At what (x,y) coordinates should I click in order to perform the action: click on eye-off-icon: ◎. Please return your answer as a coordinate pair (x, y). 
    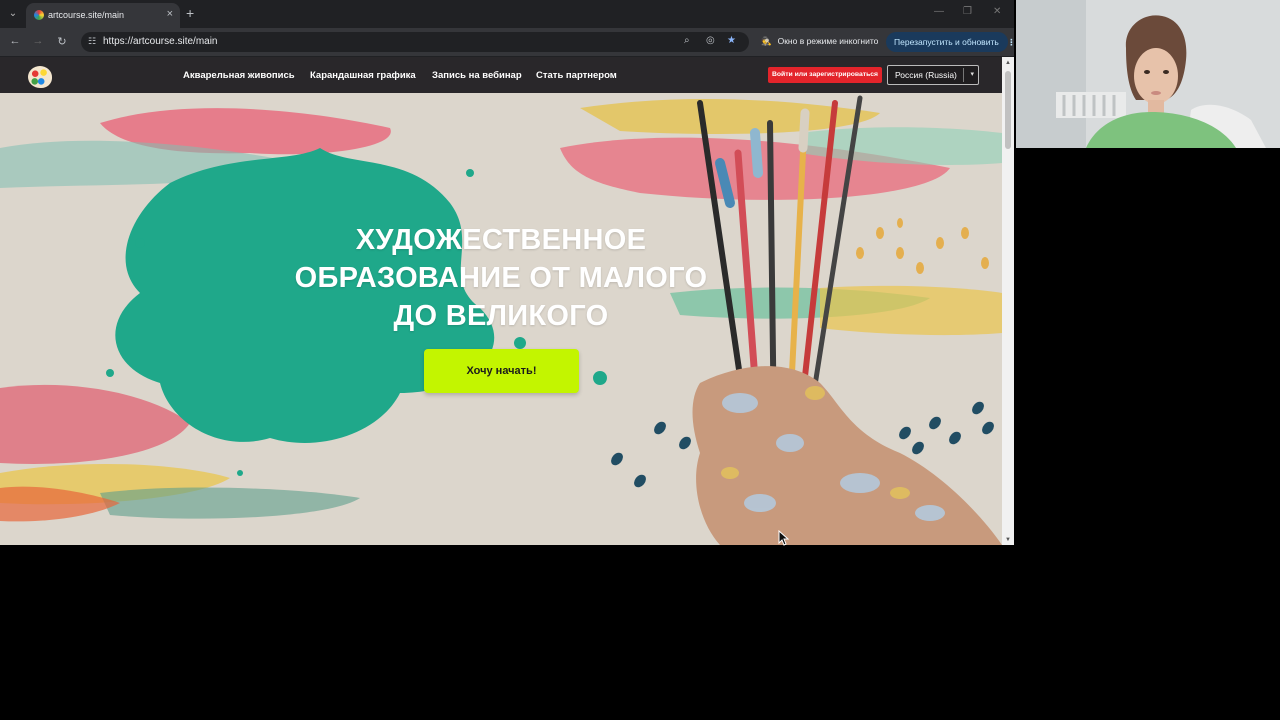
    Looking at the image, I should click on (710, 40).